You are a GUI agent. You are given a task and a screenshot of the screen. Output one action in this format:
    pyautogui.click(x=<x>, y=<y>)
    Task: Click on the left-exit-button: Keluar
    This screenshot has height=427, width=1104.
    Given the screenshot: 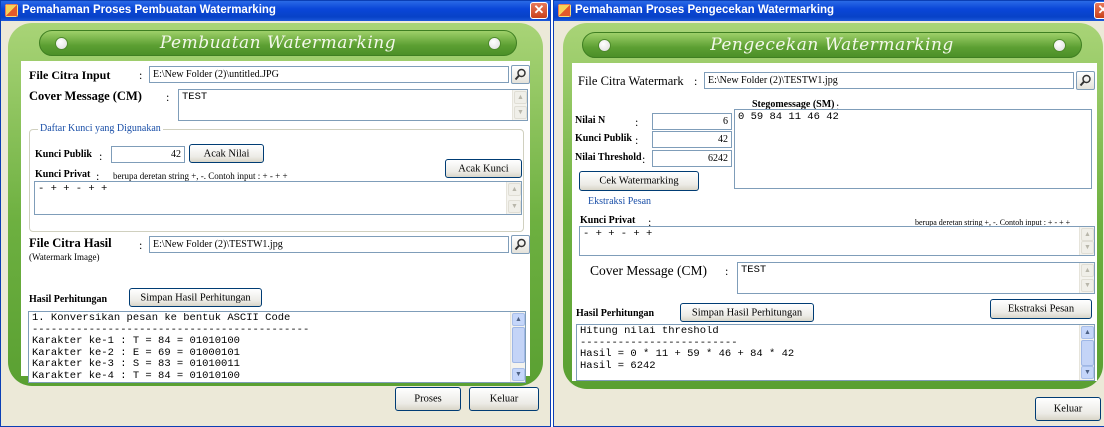 What is the action you would take?
    pyautogui.click(x=504, y=399)
    